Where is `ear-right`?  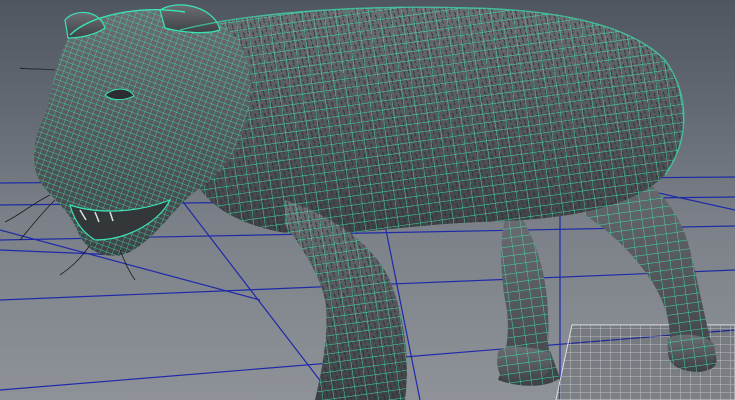 ear-right is located at coordinates (190, 19).